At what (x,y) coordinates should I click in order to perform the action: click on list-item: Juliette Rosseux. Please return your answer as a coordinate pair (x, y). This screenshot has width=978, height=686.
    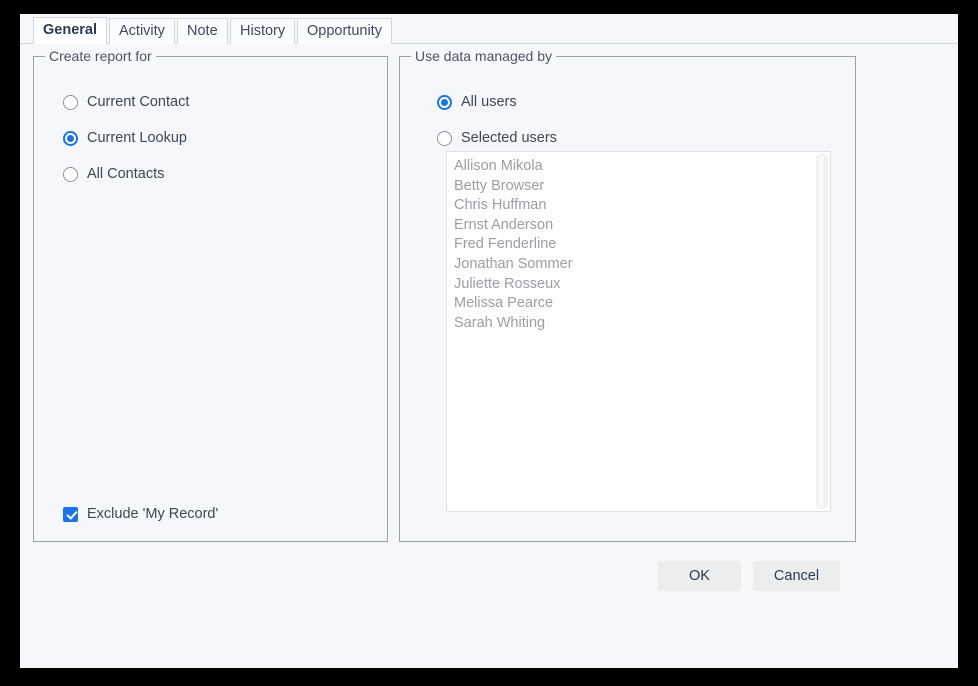
    Looking at the image, I should click on (630, 285).